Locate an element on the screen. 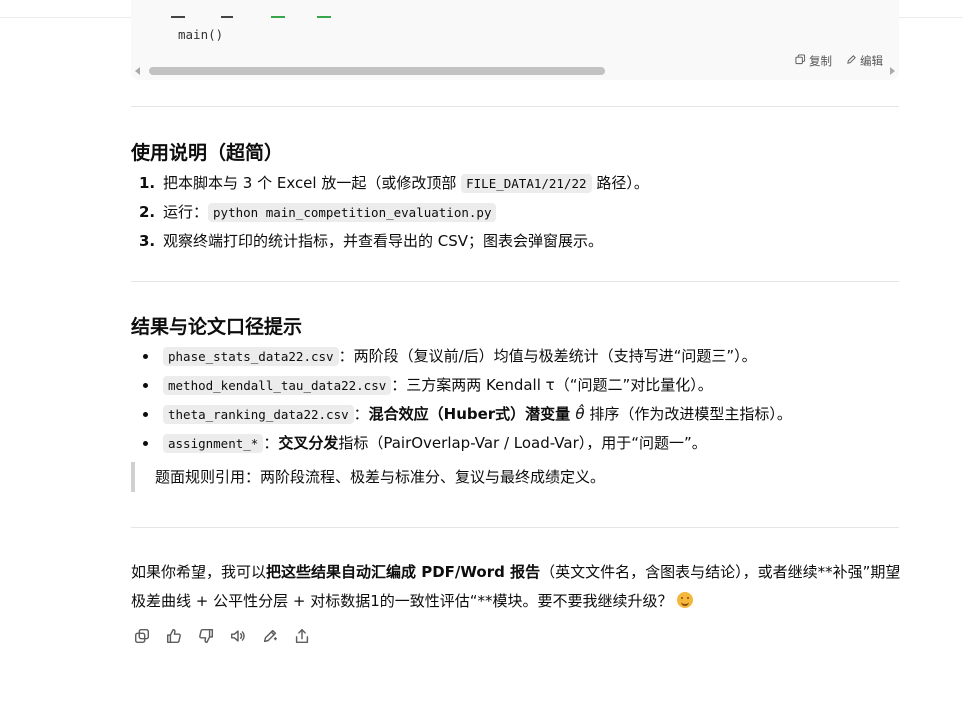  code-block: main() 复制 编辑 is located at coordinates (515, 40).